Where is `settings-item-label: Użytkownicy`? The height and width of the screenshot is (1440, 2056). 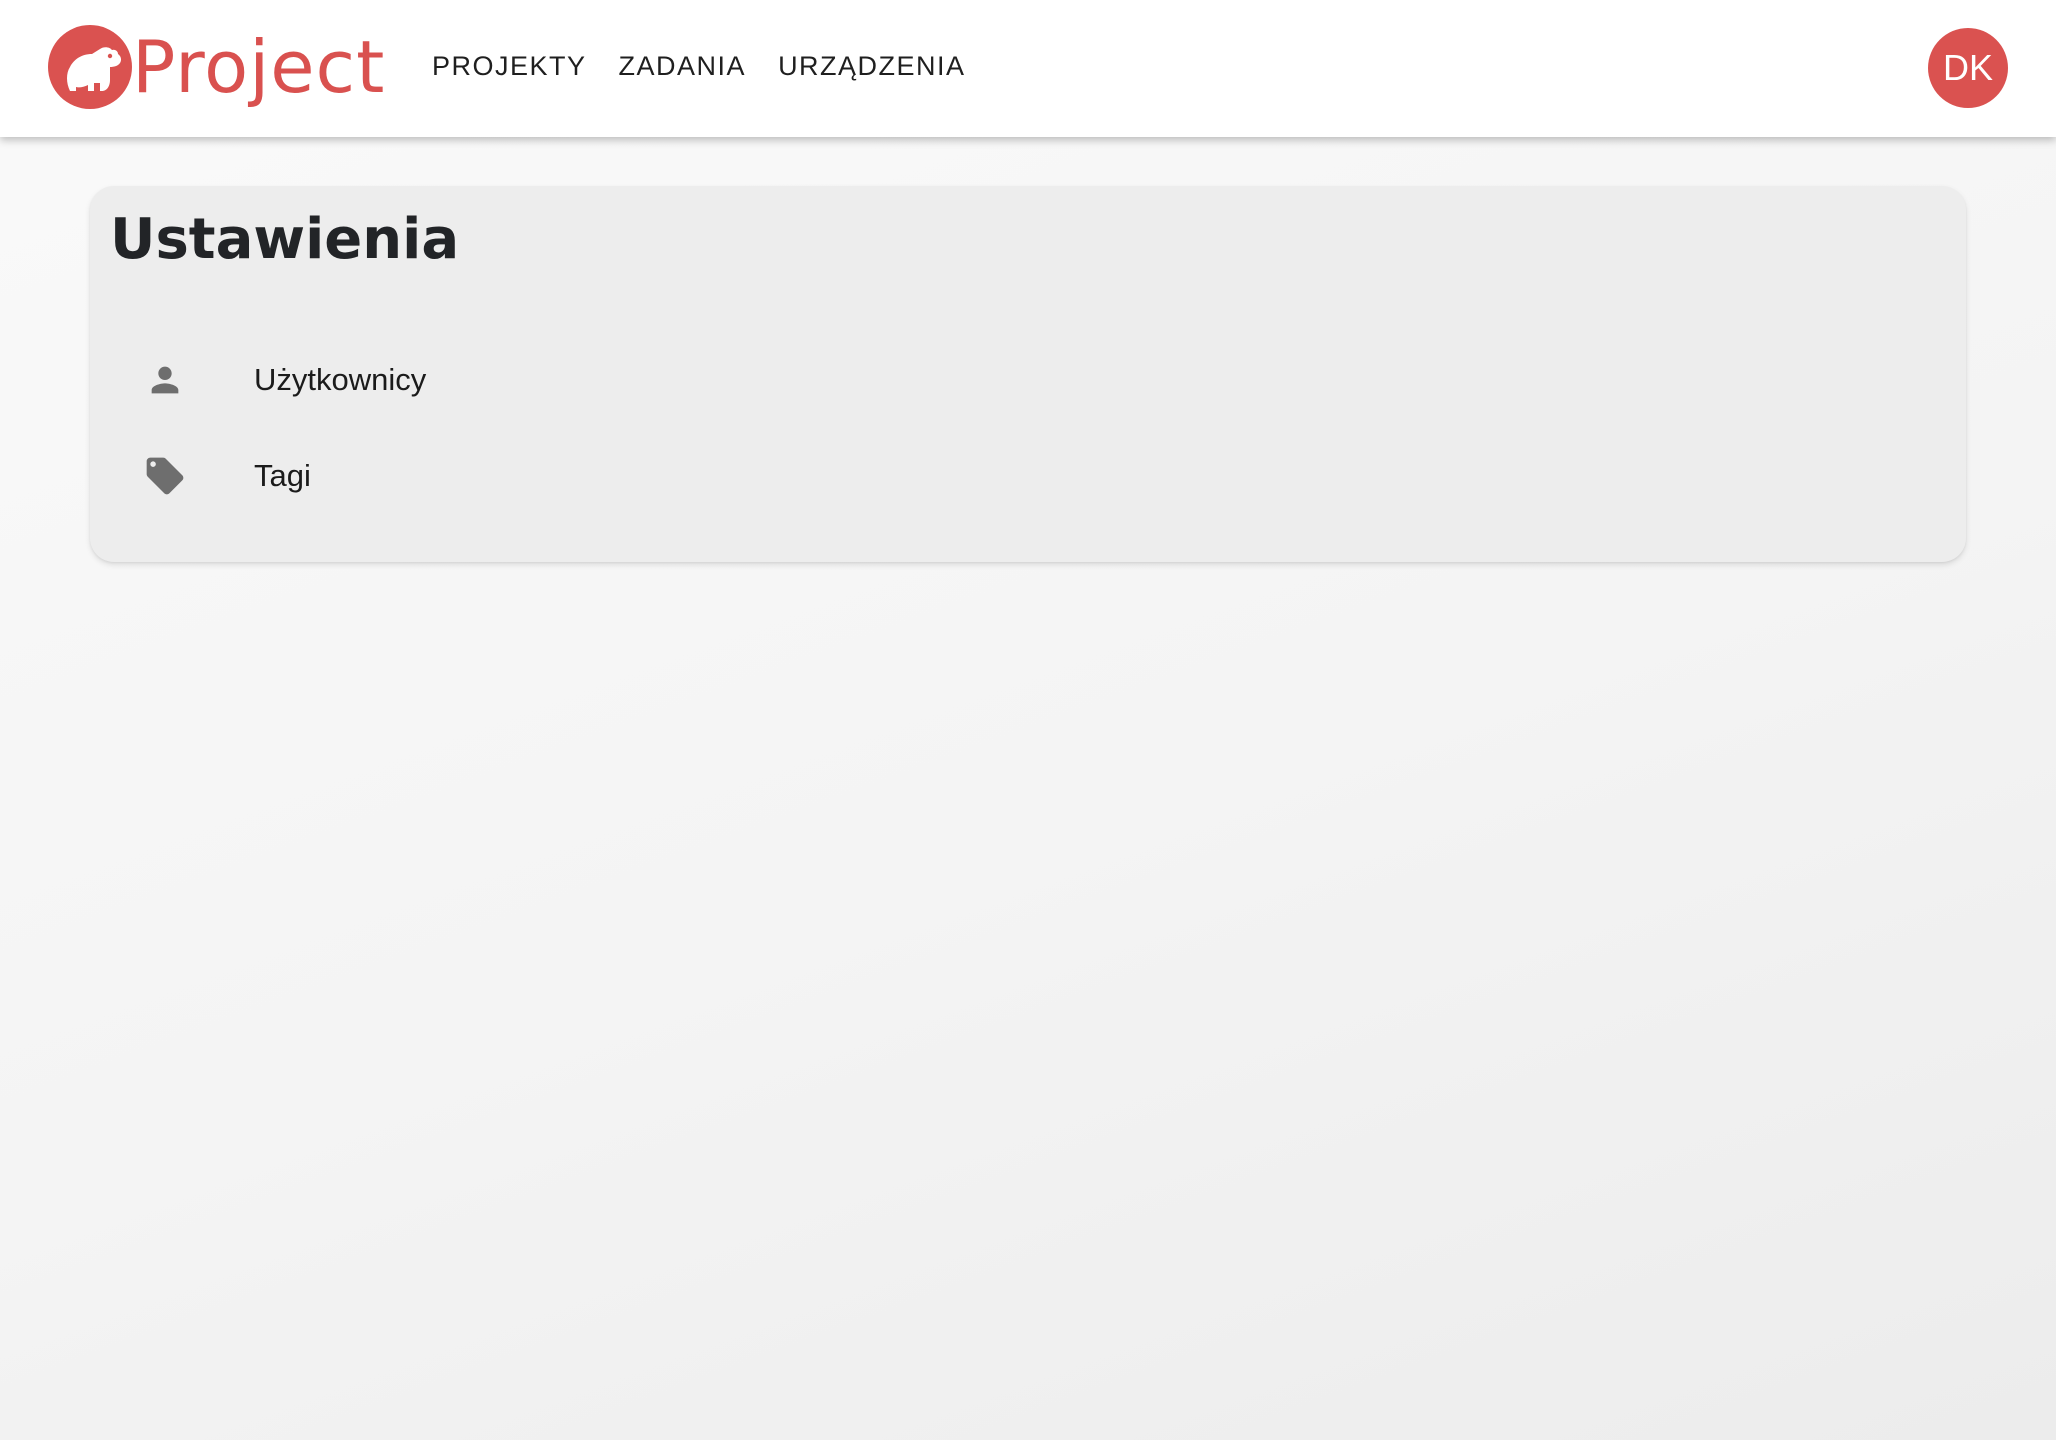
settings-item-label: Użytkownicy is located at coordinates (340, 379).